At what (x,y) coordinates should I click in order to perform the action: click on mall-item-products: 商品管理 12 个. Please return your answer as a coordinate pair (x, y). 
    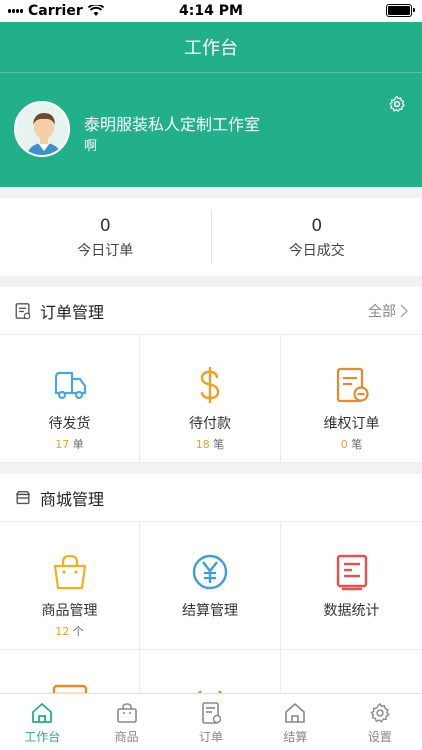
    Looking at the image, I should click on (70, 586).